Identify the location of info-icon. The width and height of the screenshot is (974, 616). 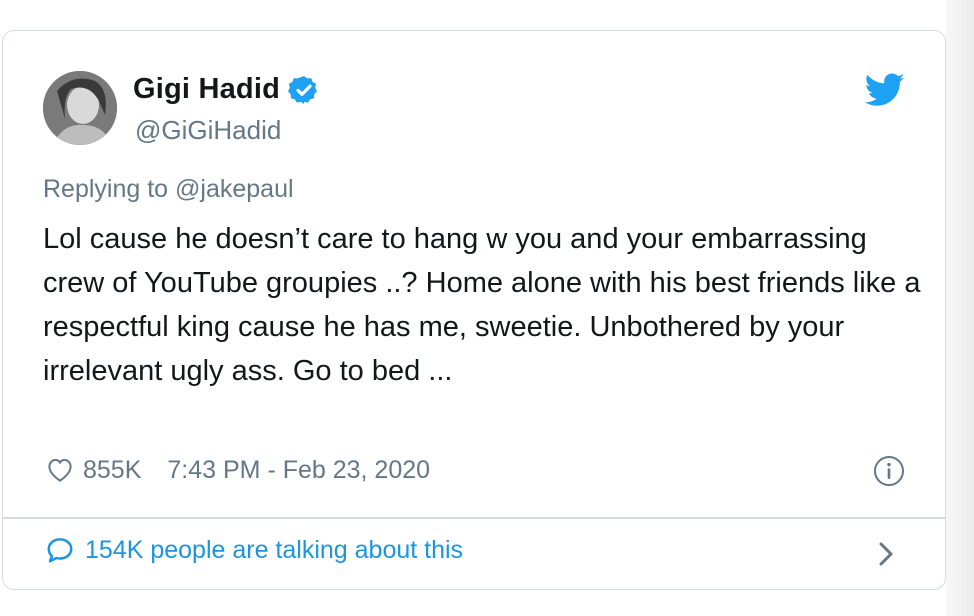
(889, 471).